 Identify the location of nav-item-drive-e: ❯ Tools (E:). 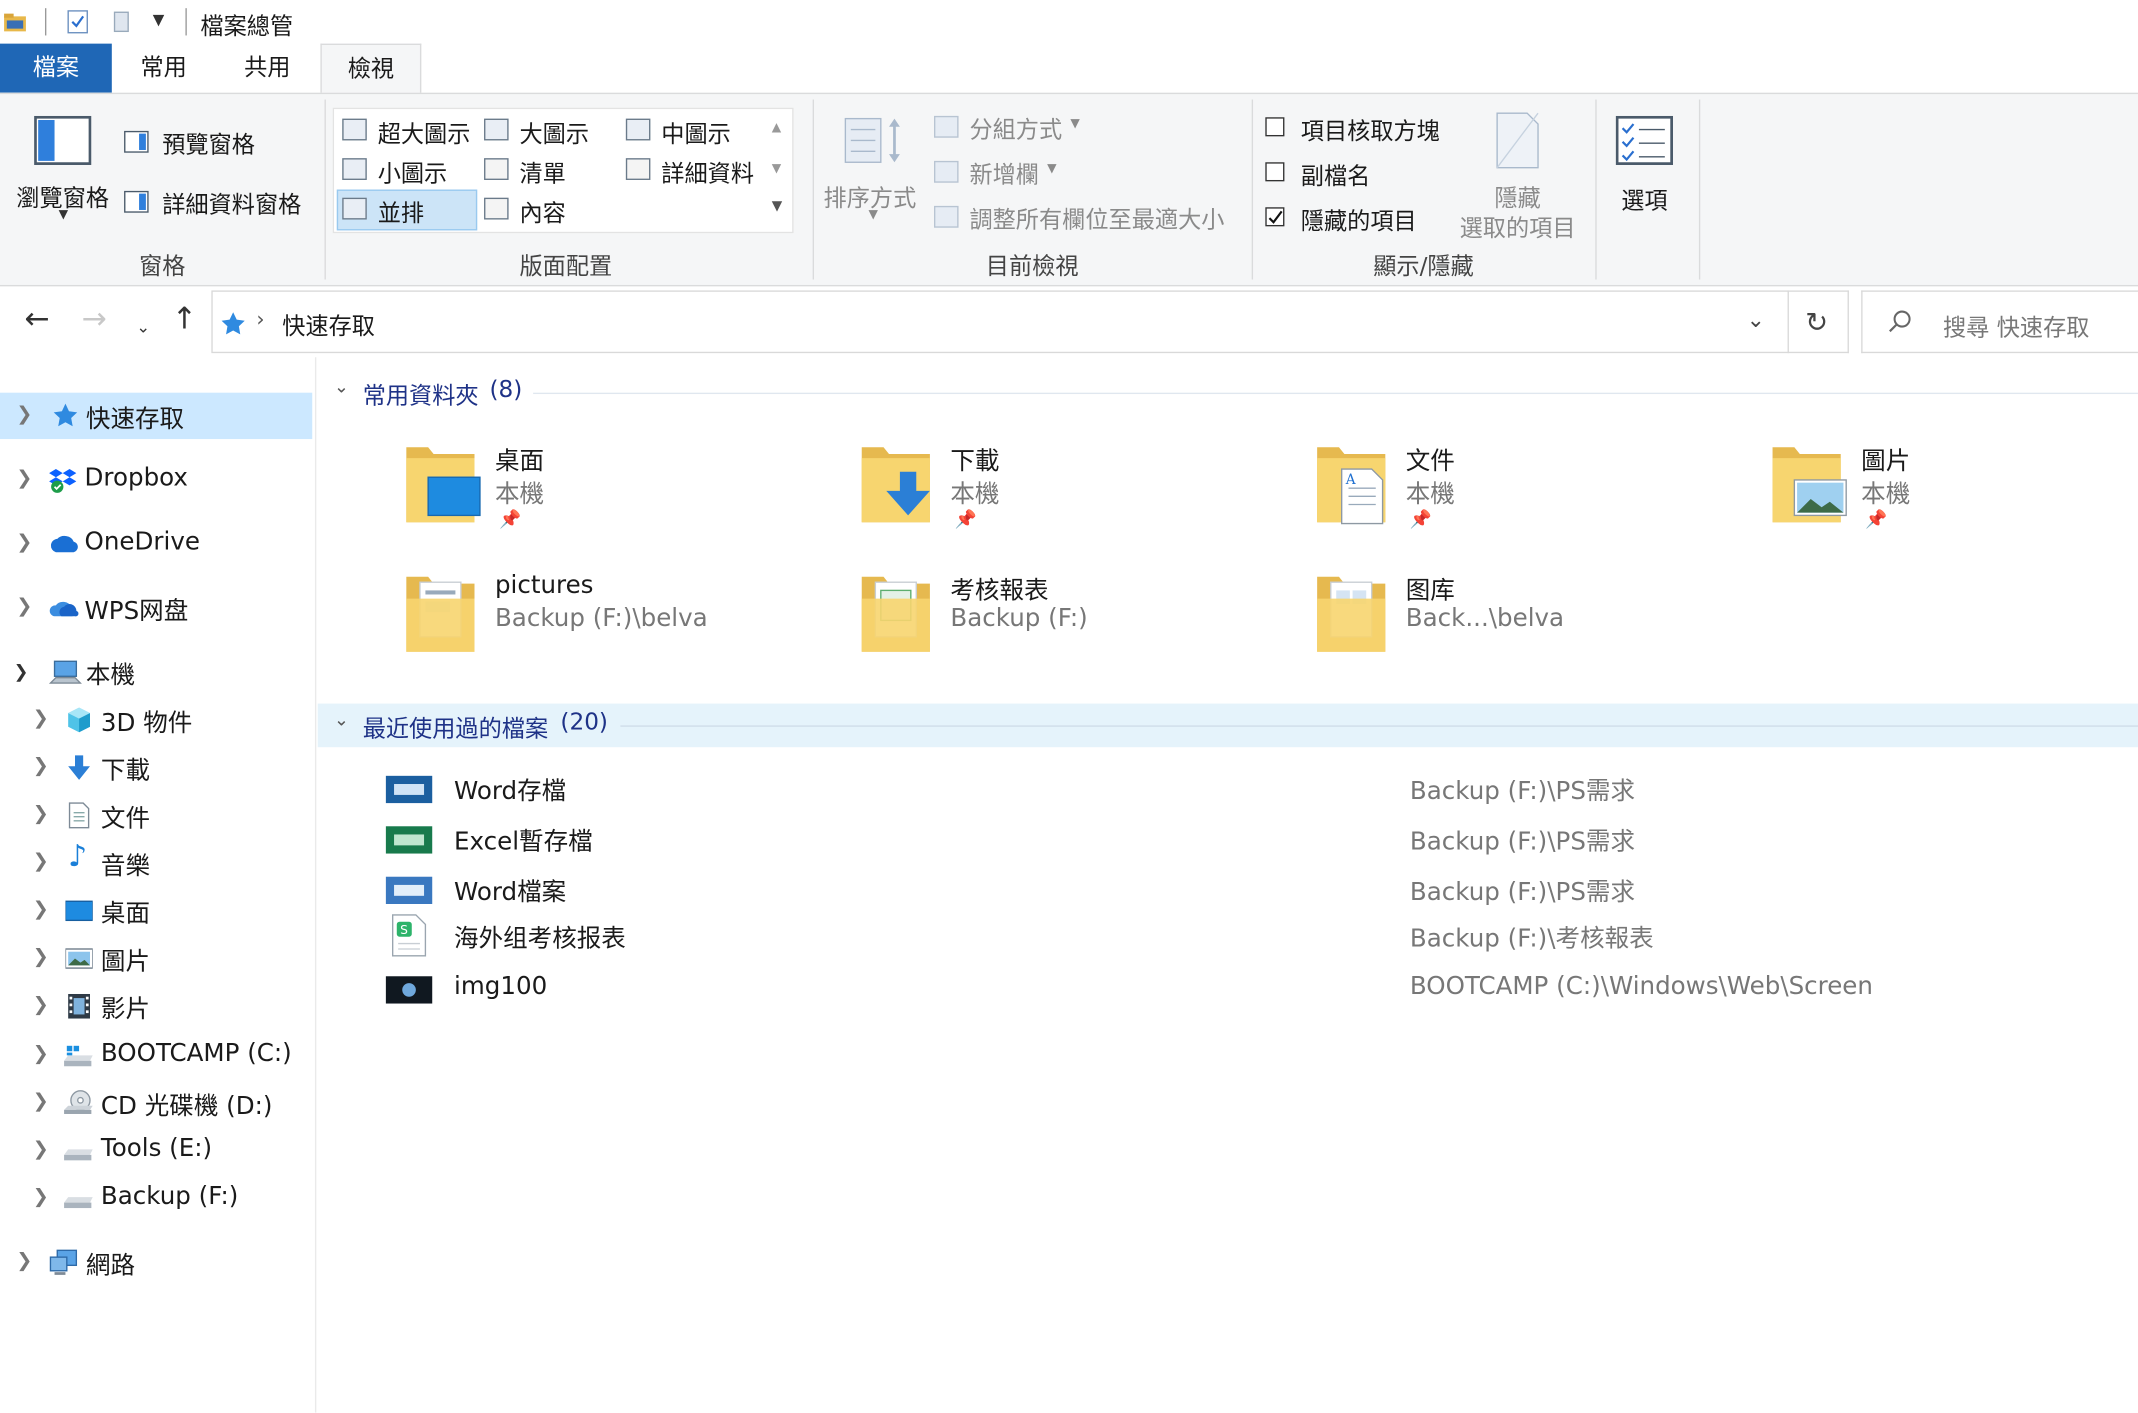
(156, 1151).